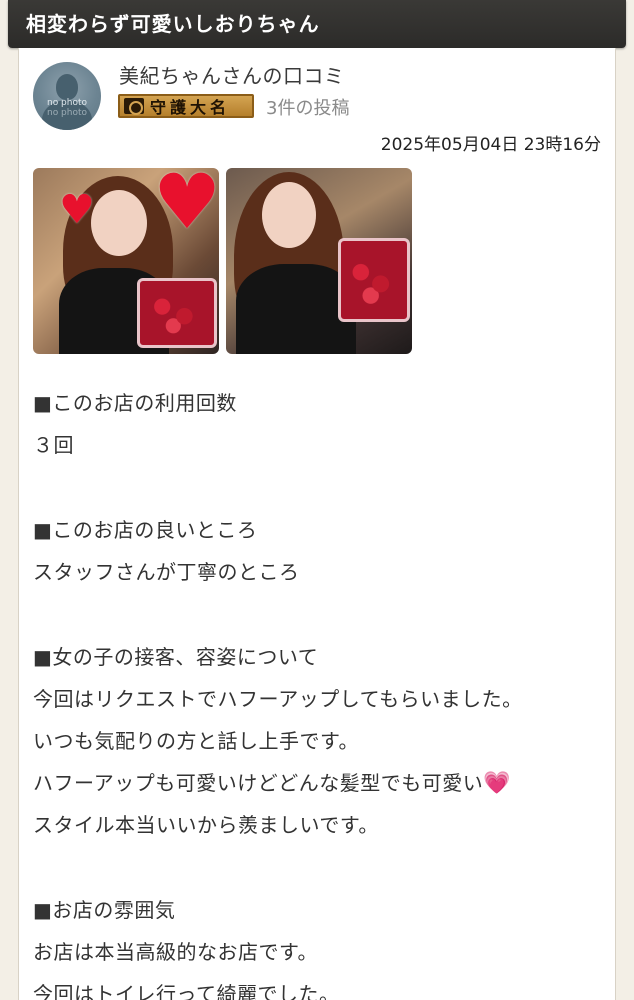  I want to click on review-photo-1: ♥ ♥, so click(126, 261).